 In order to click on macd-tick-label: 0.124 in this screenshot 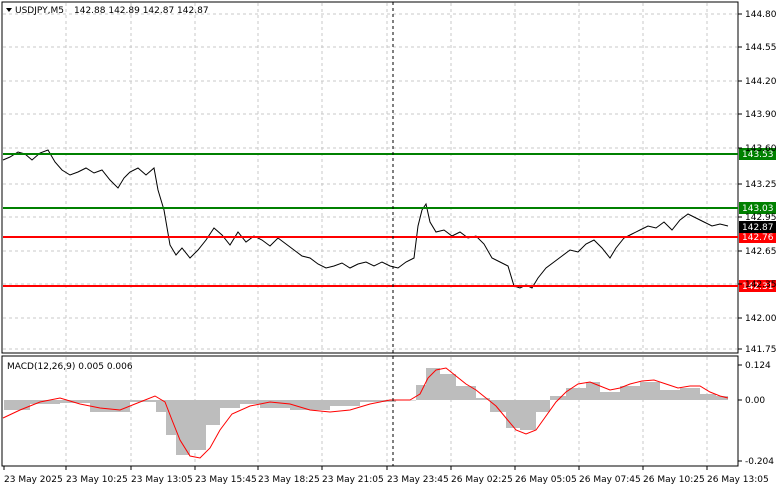, I will do `click(758, 366)`.